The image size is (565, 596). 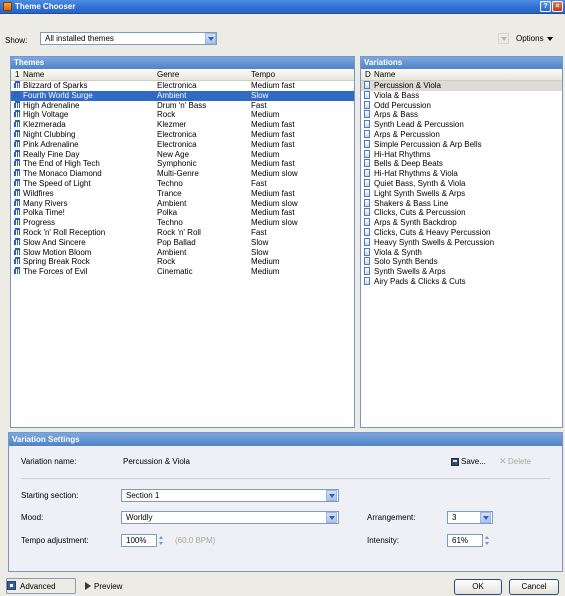 I want to click on variation-row: Odd Percussion, so click(x=461, y=105).